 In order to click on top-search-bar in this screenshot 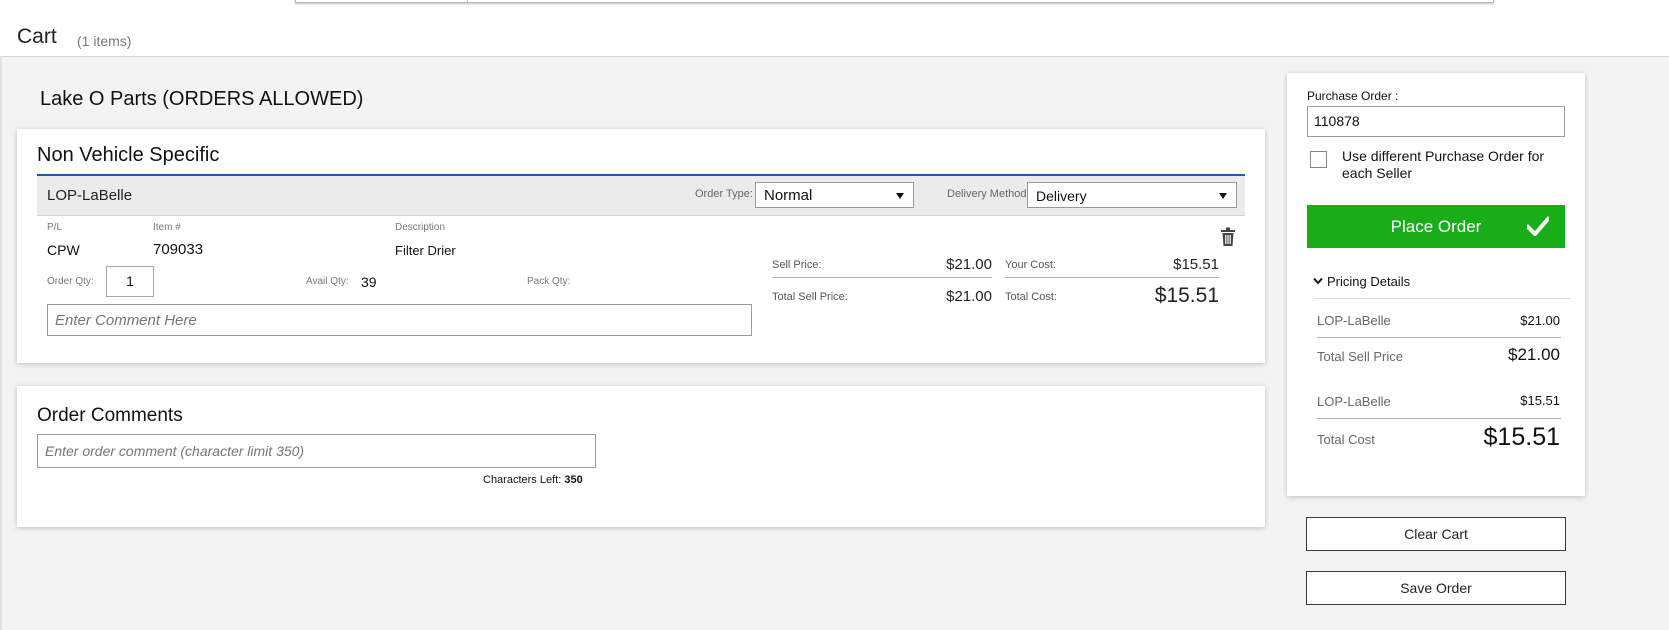, I will do `click(894, 1)`.